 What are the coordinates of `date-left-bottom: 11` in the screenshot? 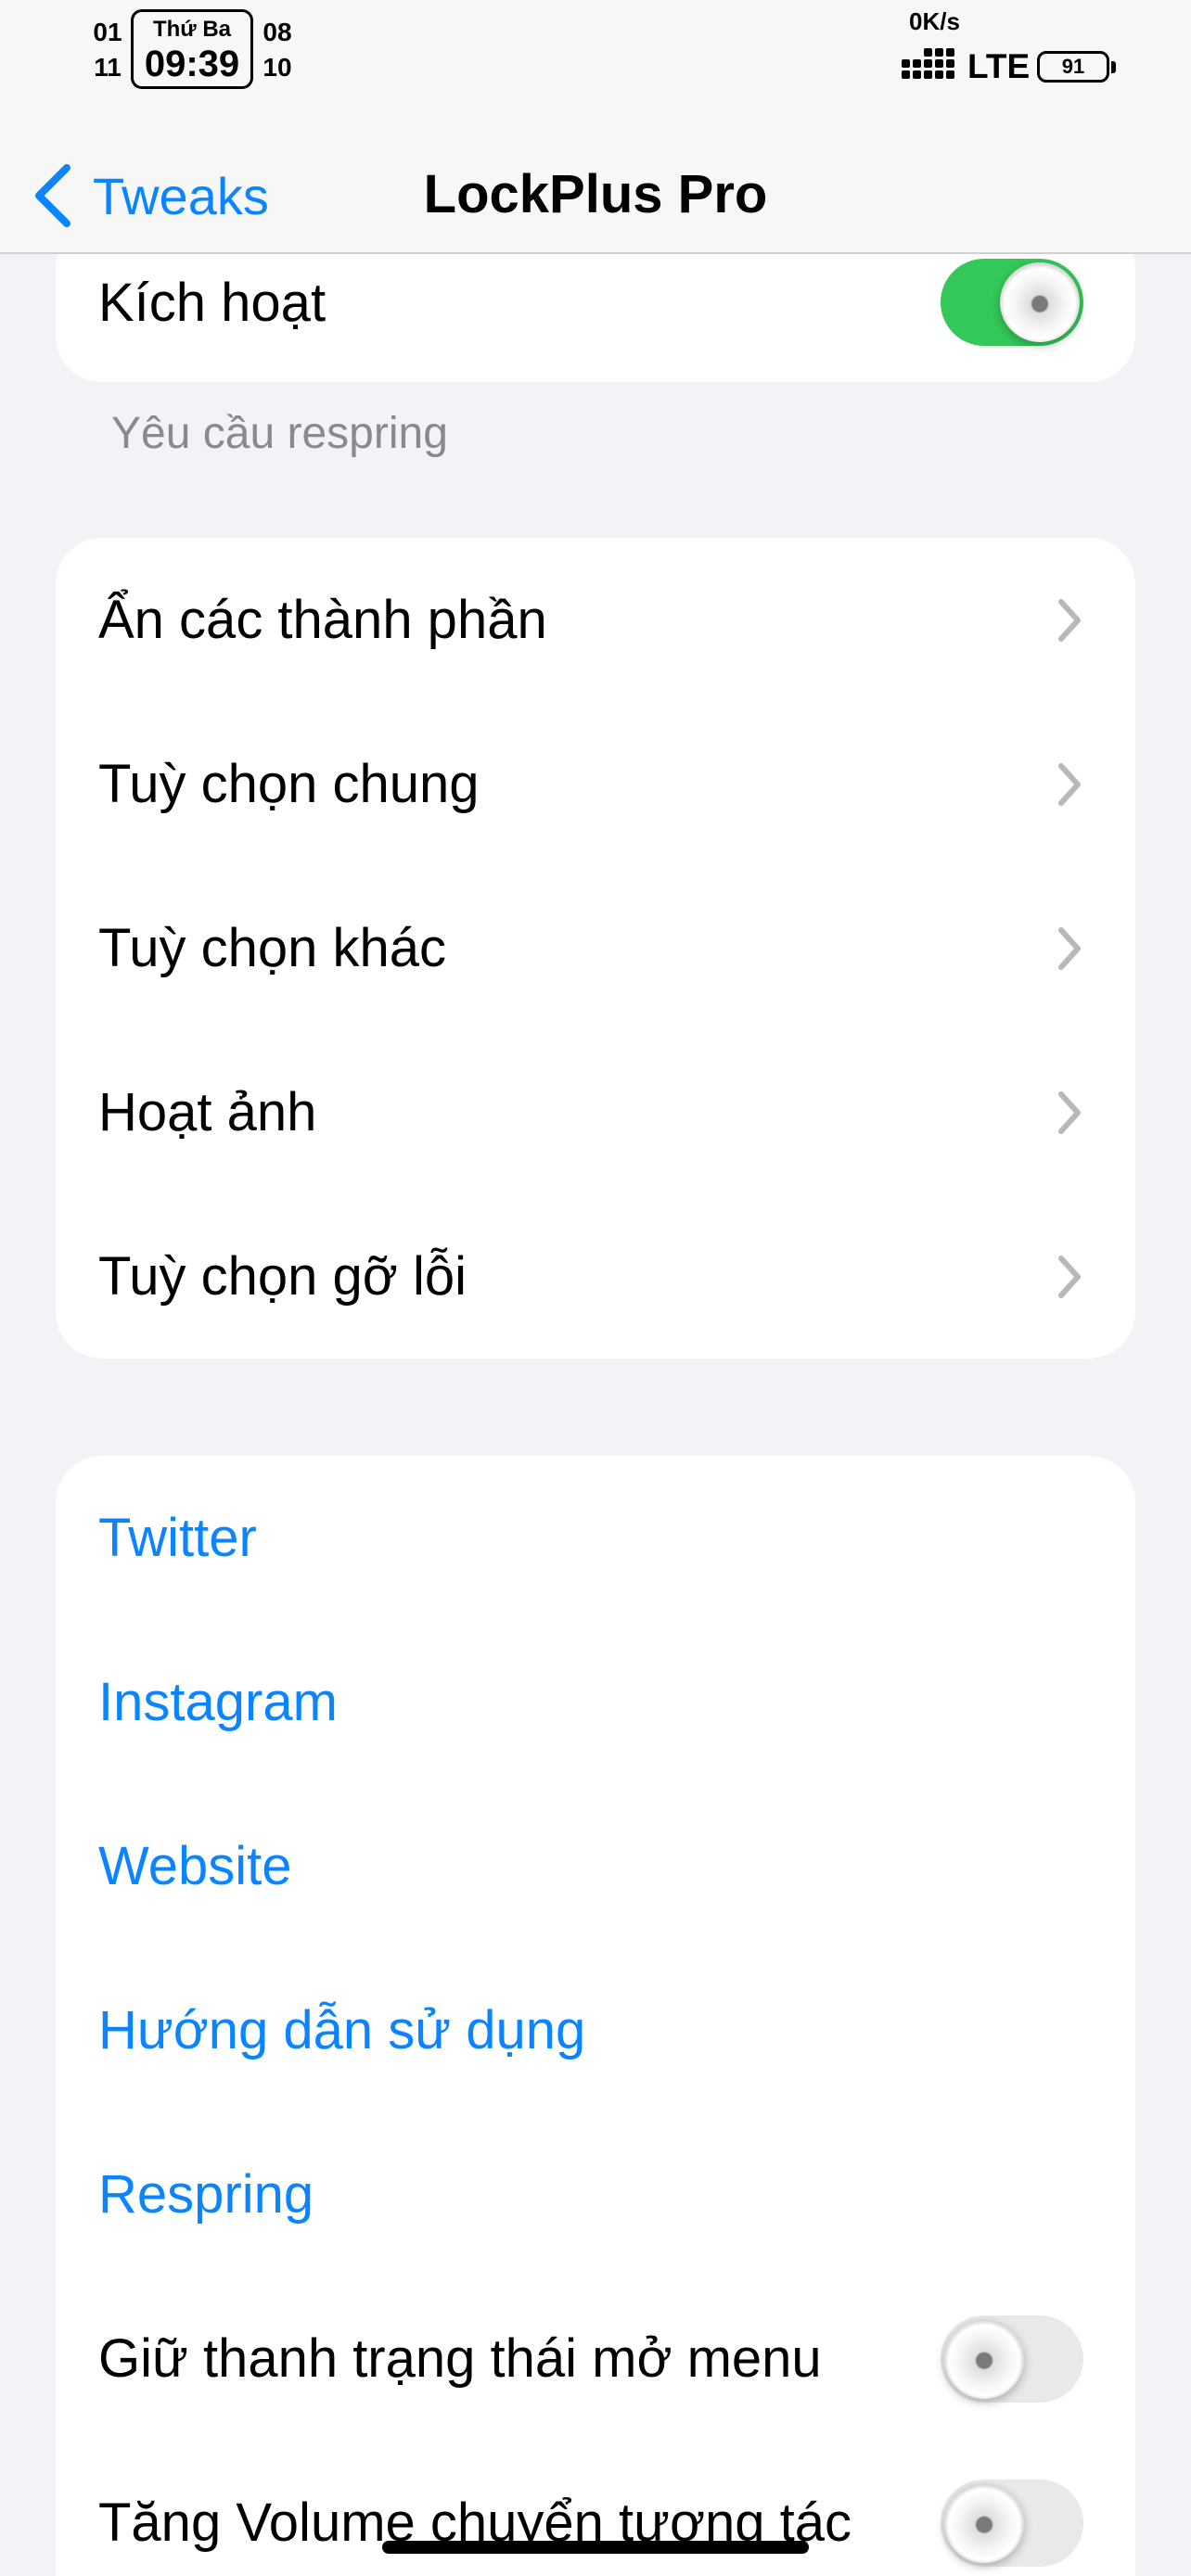 It's located at (108, 67).